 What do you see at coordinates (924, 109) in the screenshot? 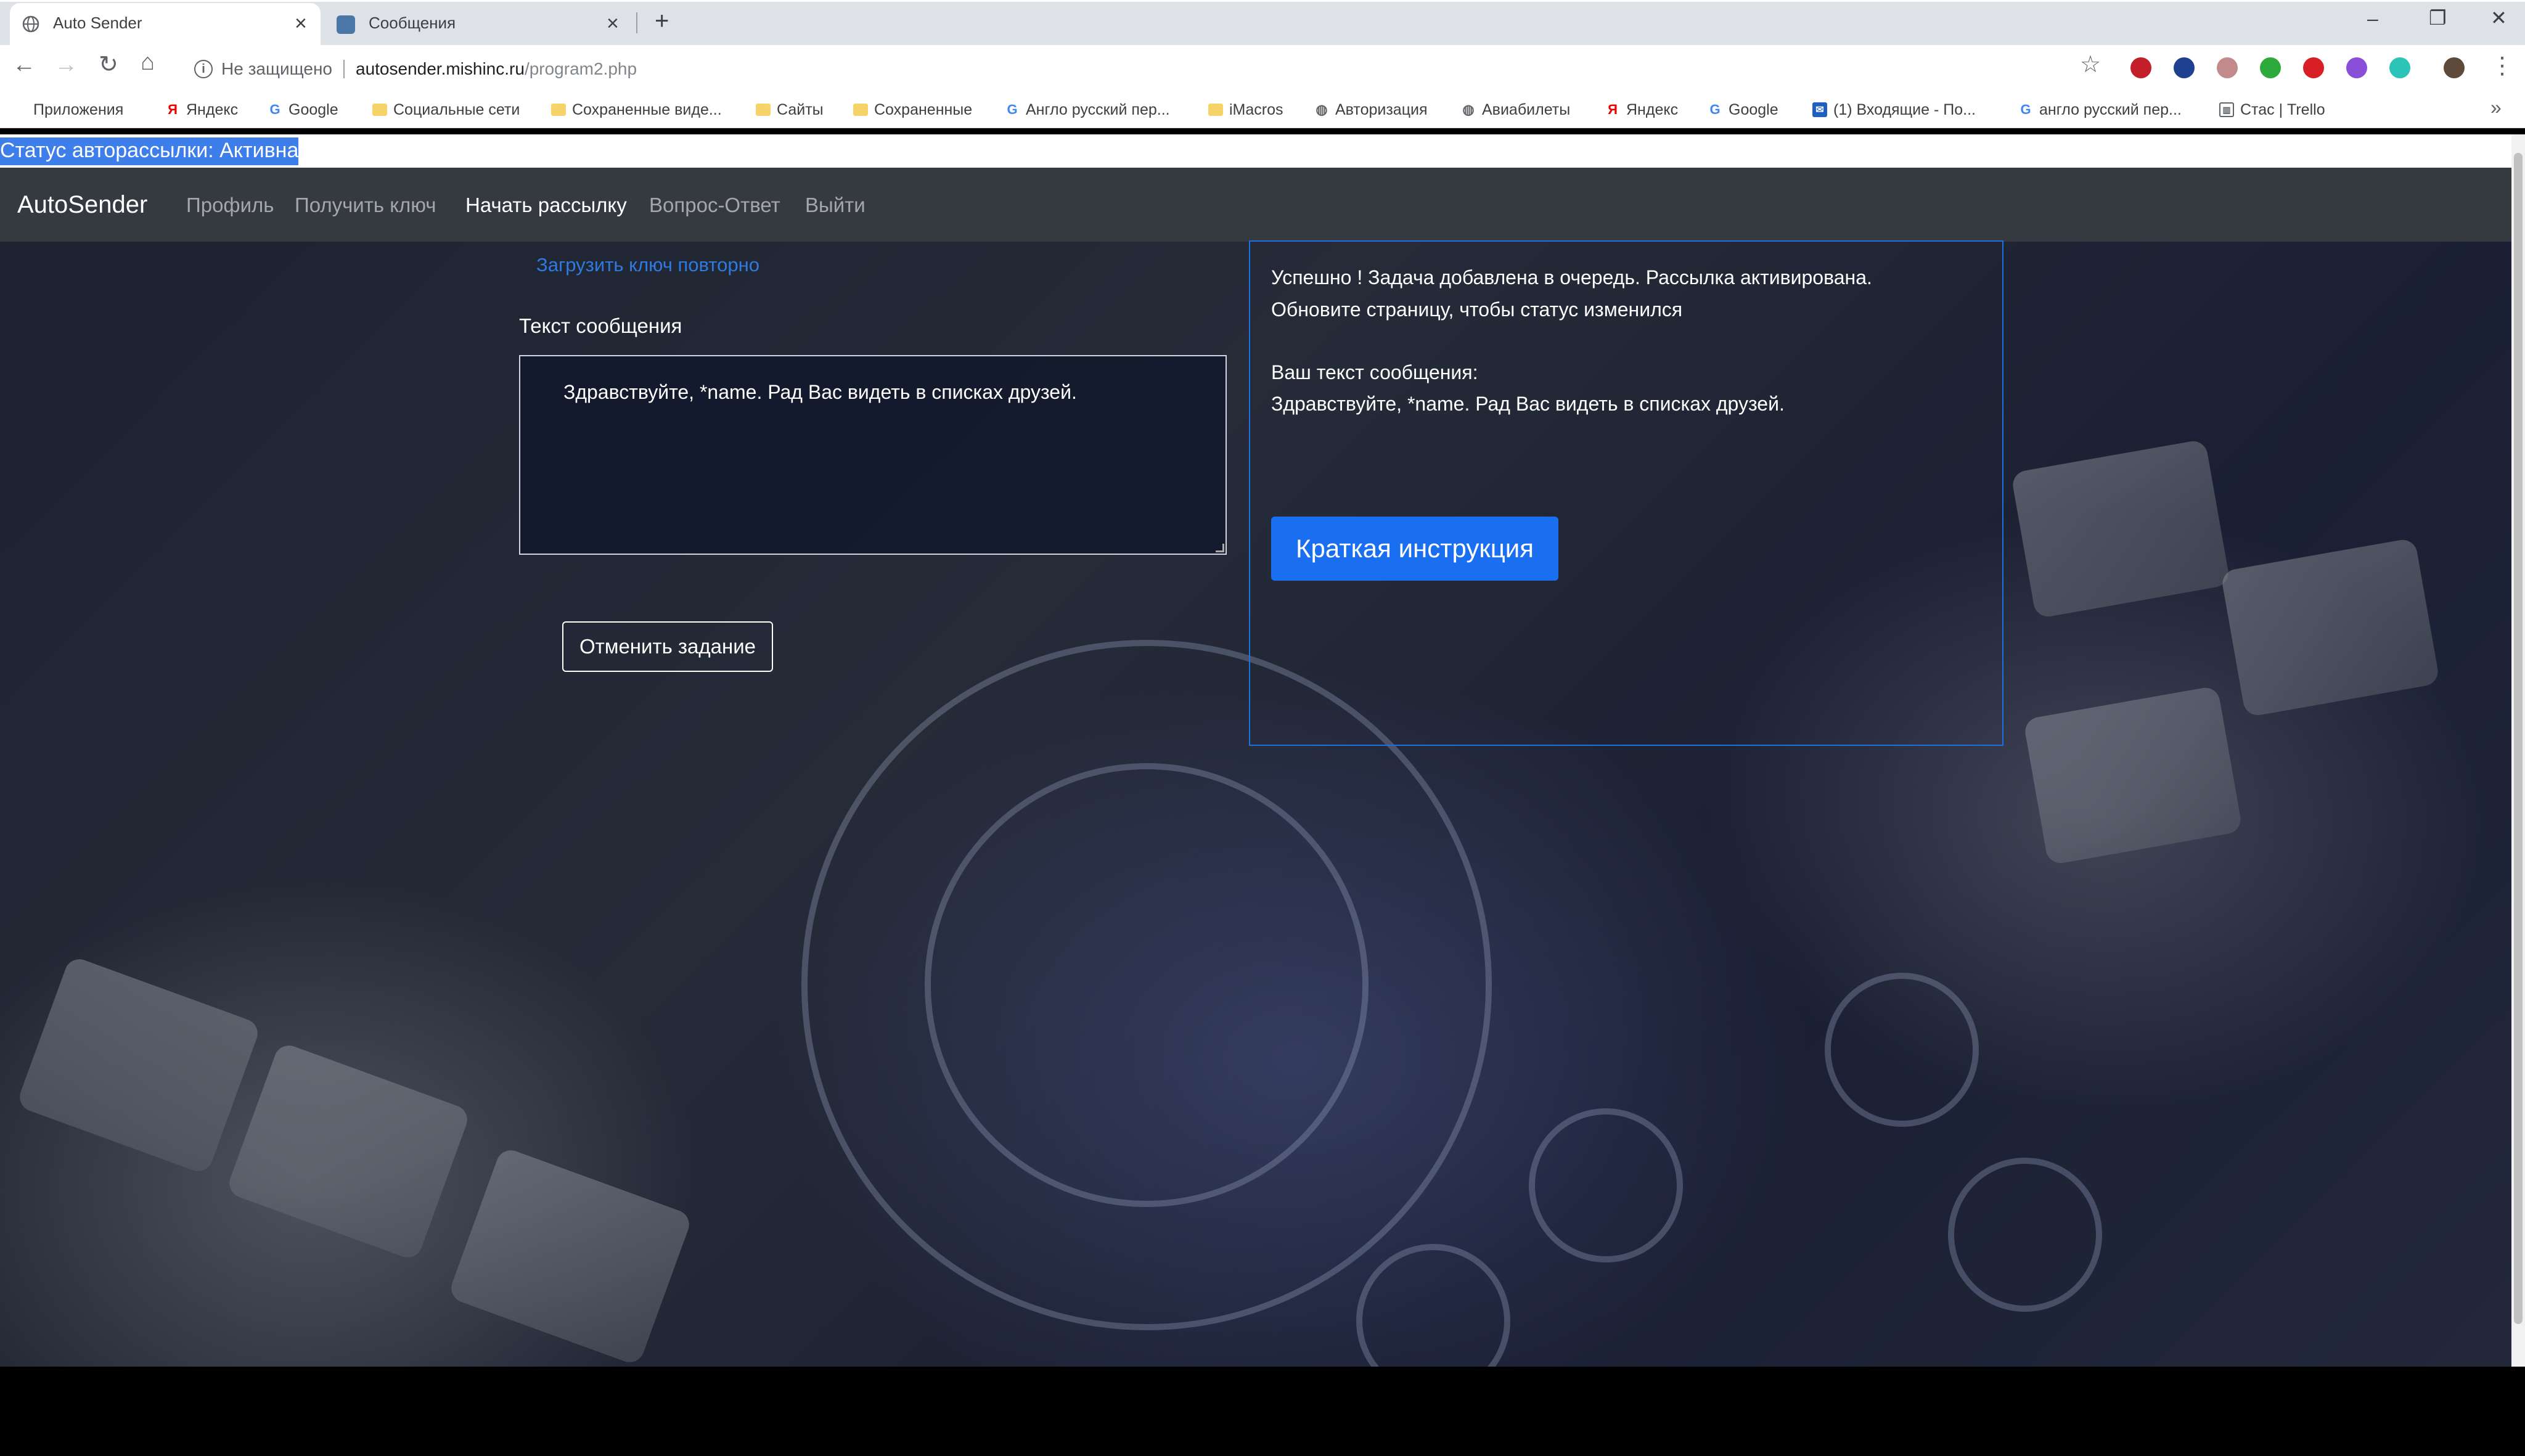
I see `bookmark-label: Сохраненные` at bounding box center [924, 109].